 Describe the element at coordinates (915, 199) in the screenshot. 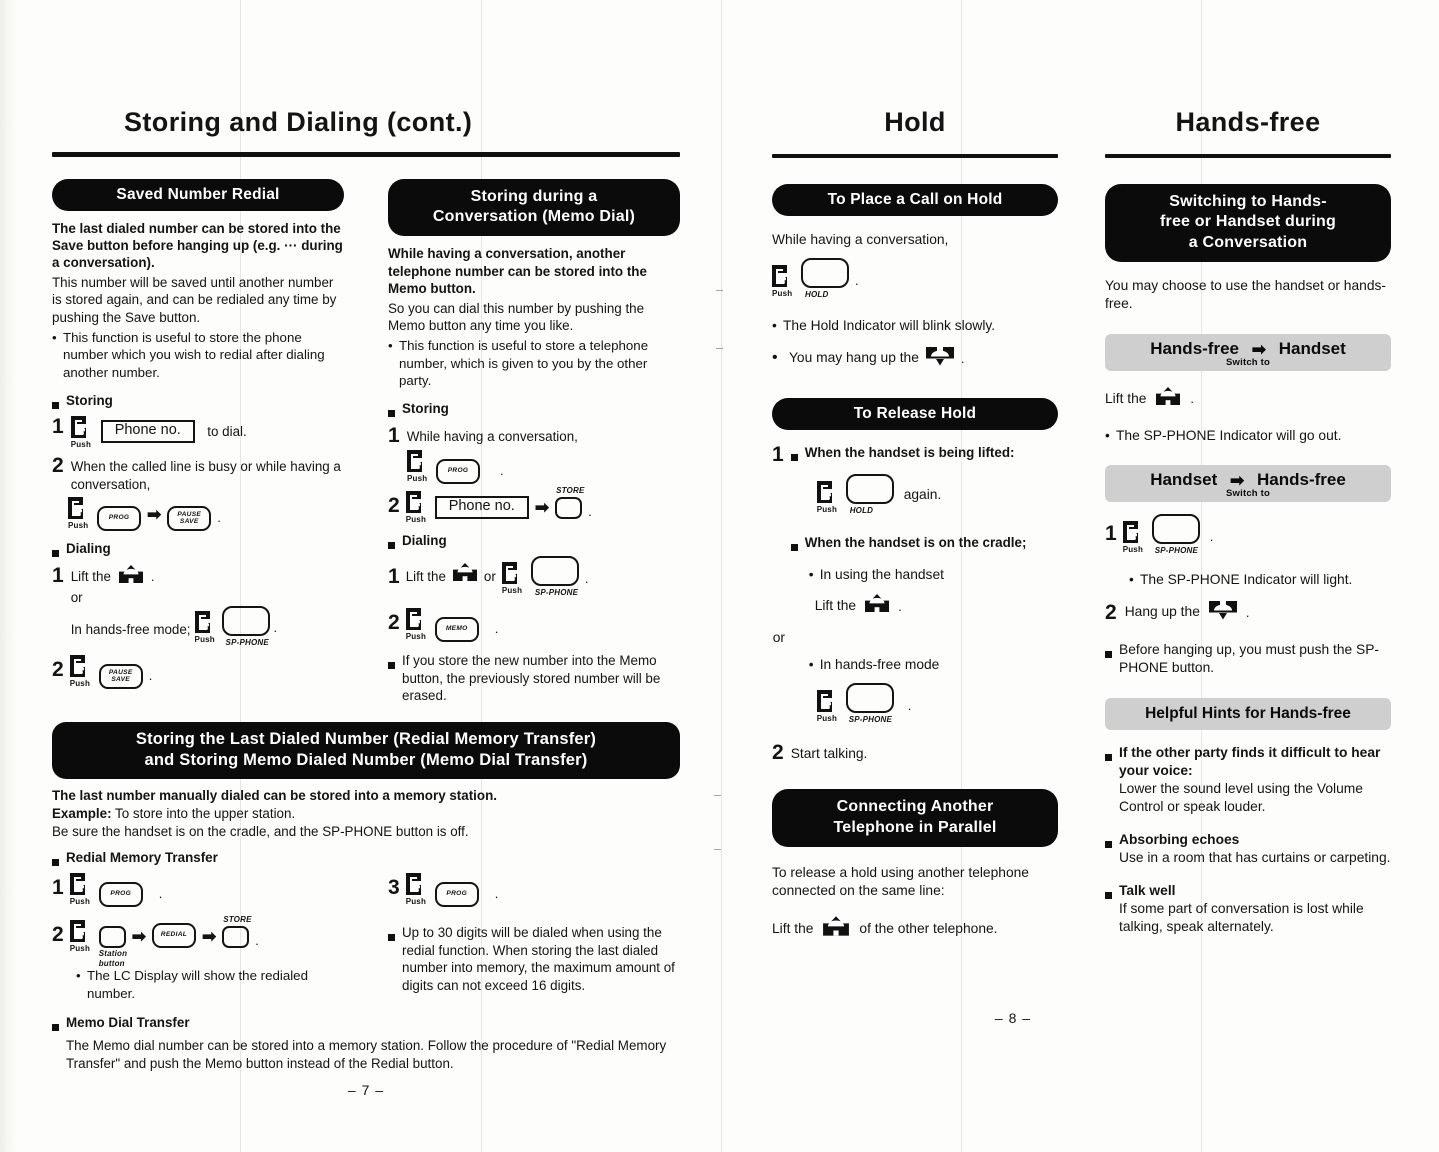

I see `banner-place-call-on-hold: To Place a Call on Hold` at that location.